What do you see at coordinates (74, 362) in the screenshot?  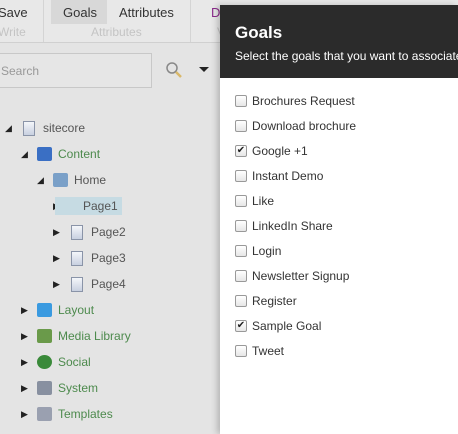 I see `tree-item-label: Social` at bounding box center [74, 362].